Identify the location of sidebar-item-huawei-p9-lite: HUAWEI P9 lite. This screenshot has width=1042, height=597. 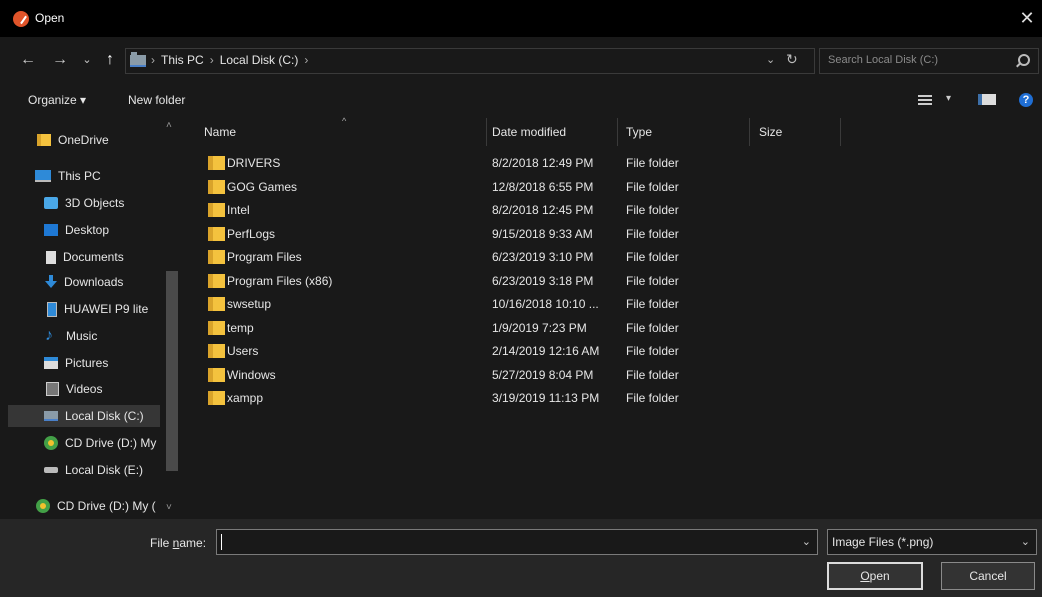
(82, 309).